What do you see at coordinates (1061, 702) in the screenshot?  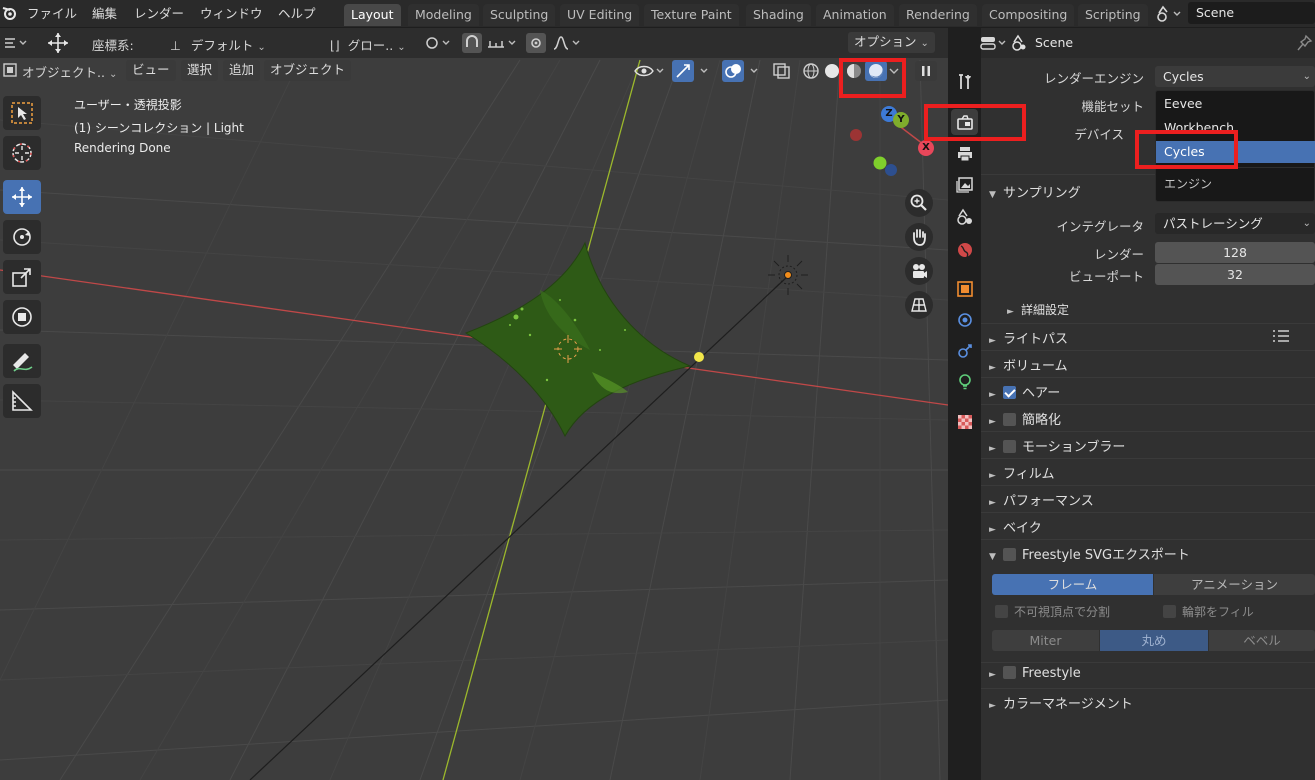 I see `section-color-management: ► カラーマネージメント` at bounding box center [1061, 702].